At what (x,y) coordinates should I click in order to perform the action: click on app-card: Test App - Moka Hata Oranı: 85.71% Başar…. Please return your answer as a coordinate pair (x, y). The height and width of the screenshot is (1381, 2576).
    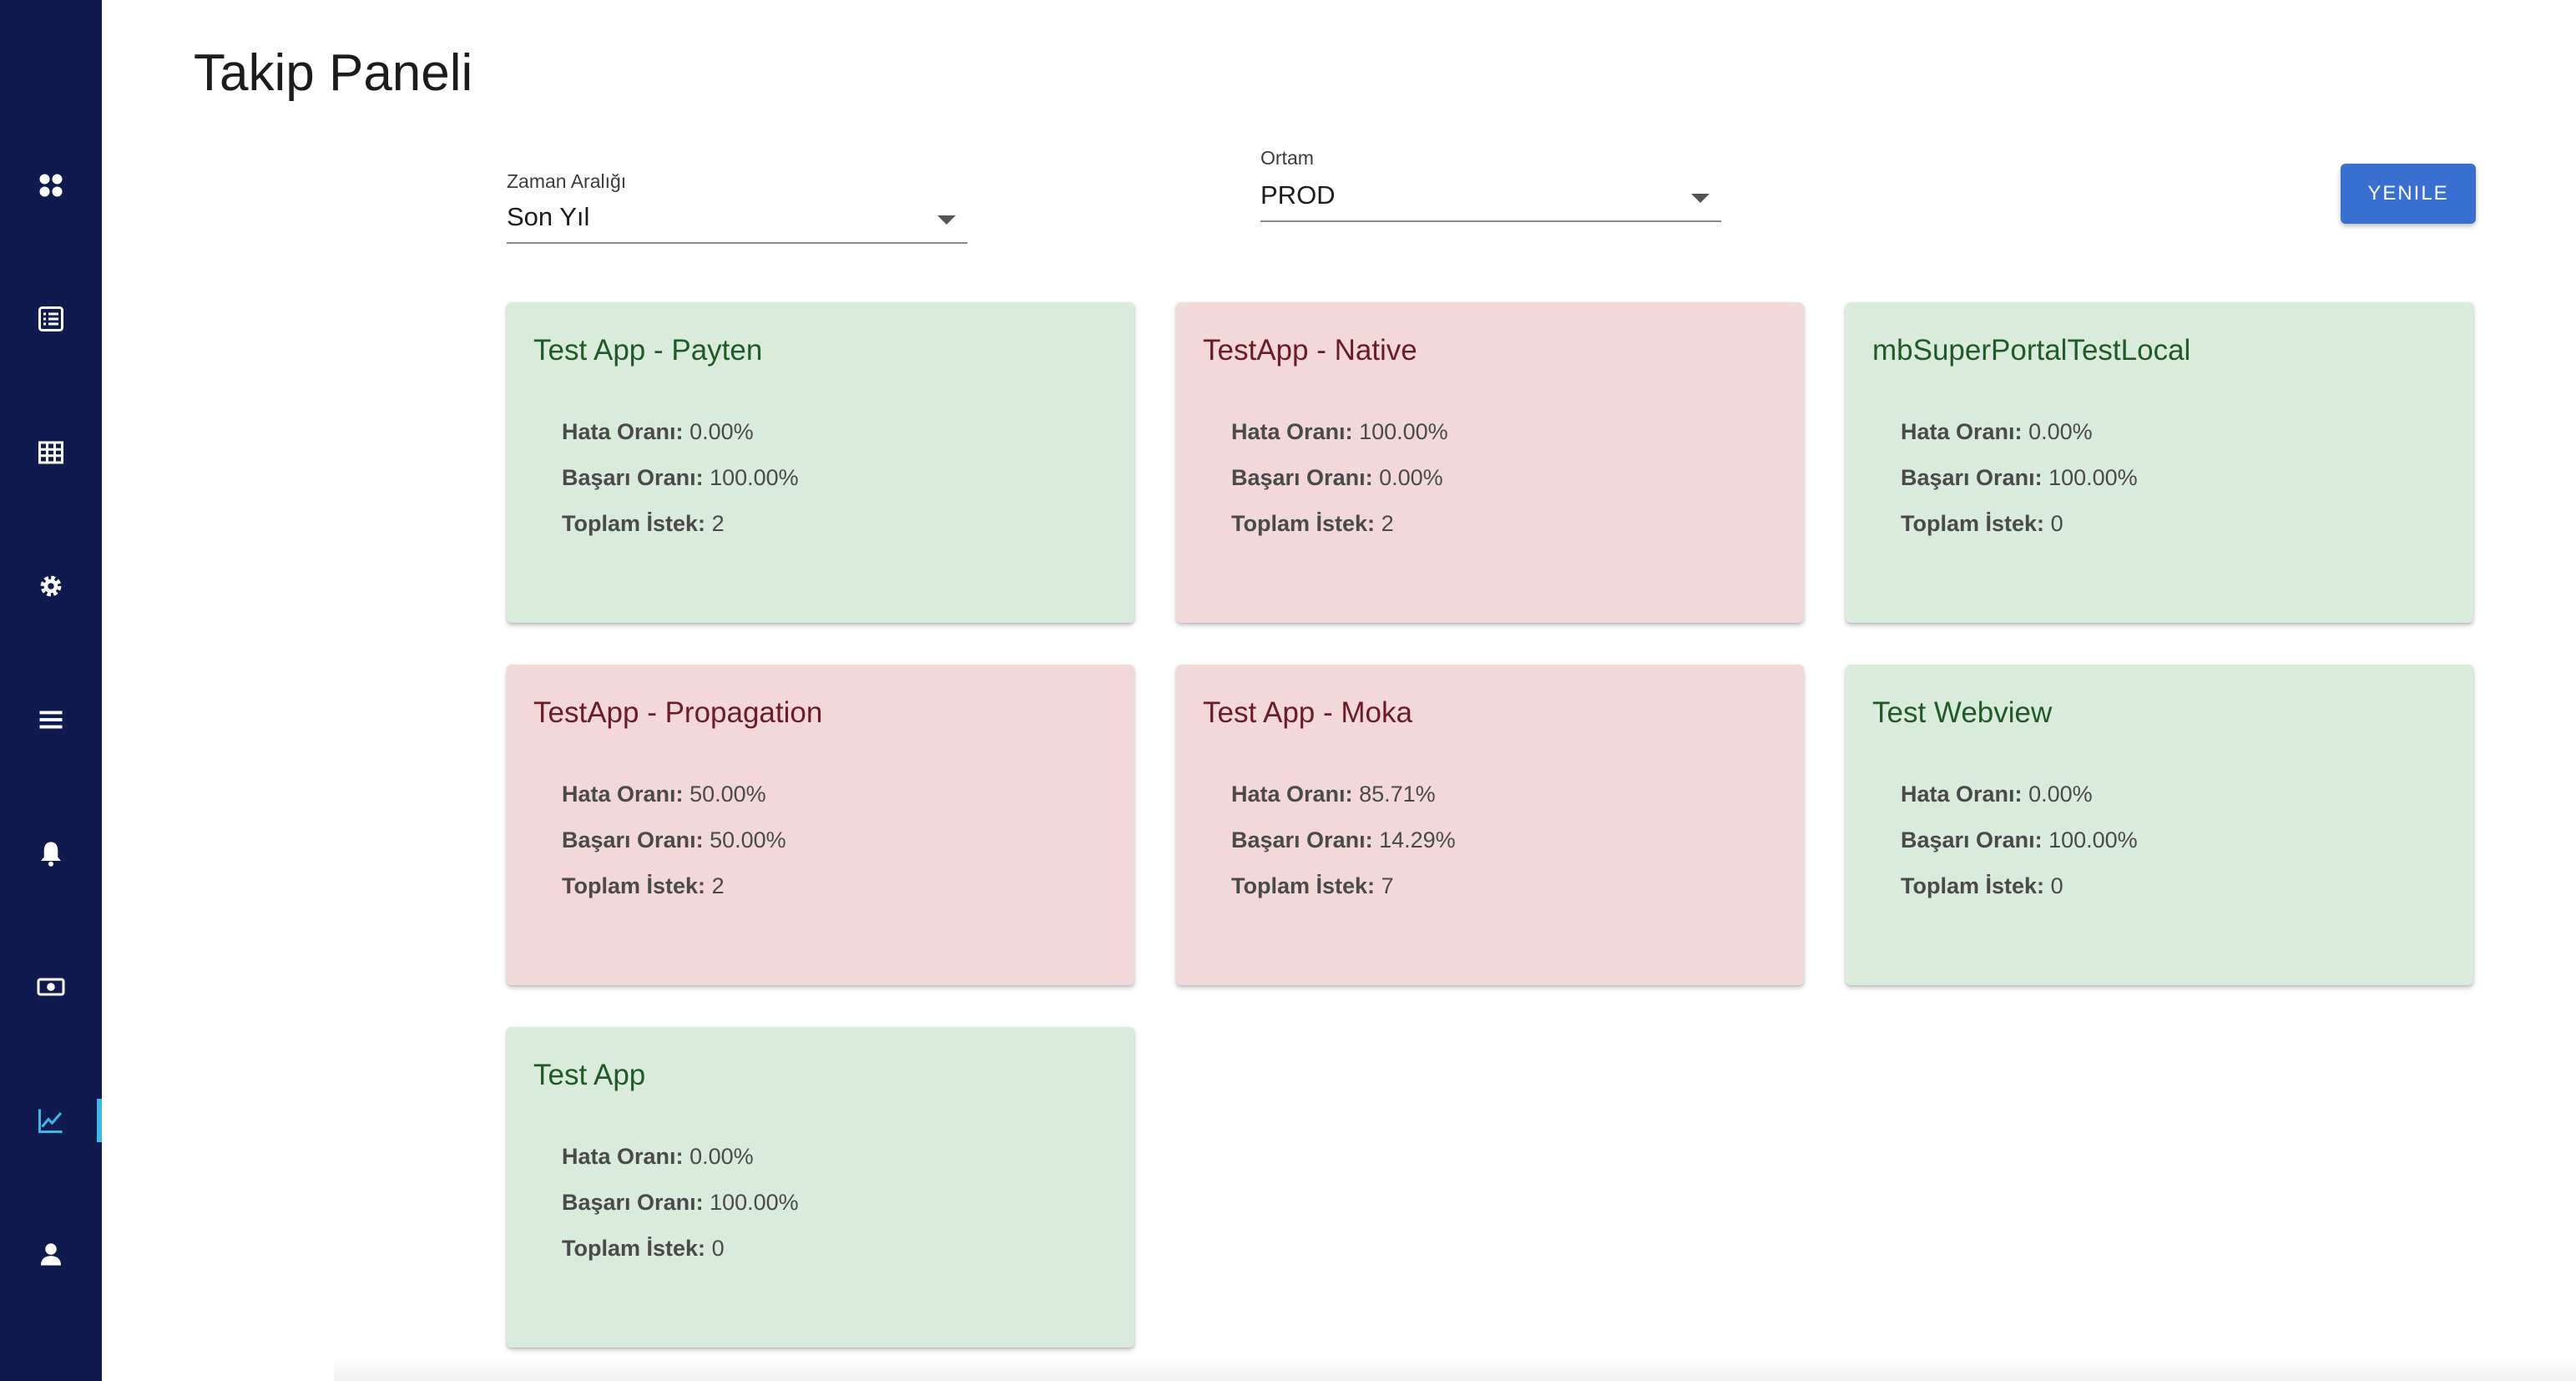
    Looking at the image, I should click on (1490, 825).